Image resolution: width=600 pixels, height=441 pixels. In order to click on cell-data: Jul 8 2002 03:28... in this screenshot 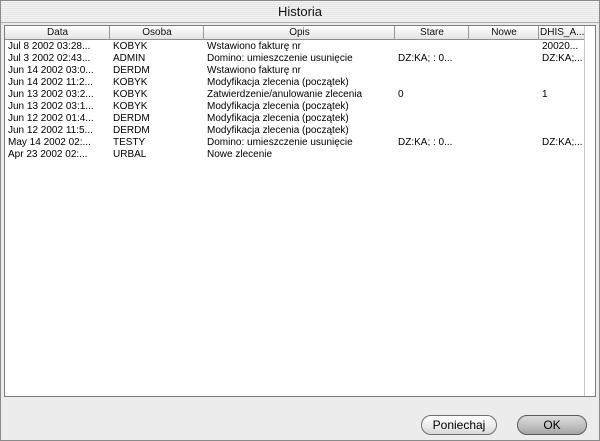, I will do `click(49, 46)`.